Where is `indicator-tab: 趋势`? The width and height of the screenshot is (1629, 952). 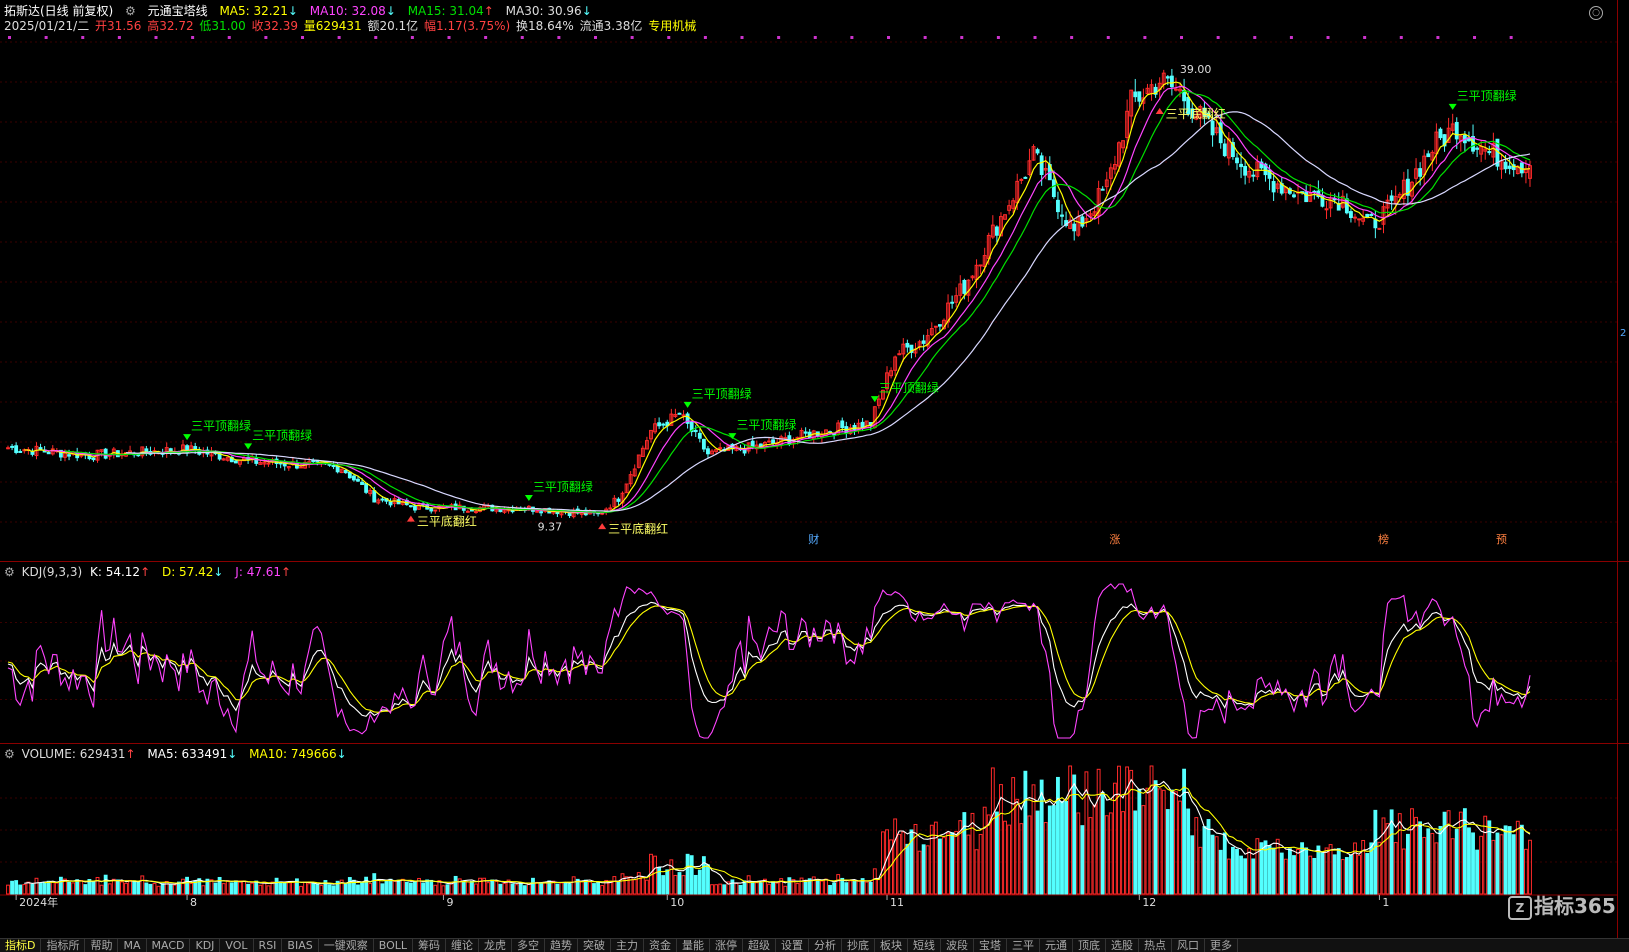
indicator-tab: 趋势 is located at coordinates (562, 945).